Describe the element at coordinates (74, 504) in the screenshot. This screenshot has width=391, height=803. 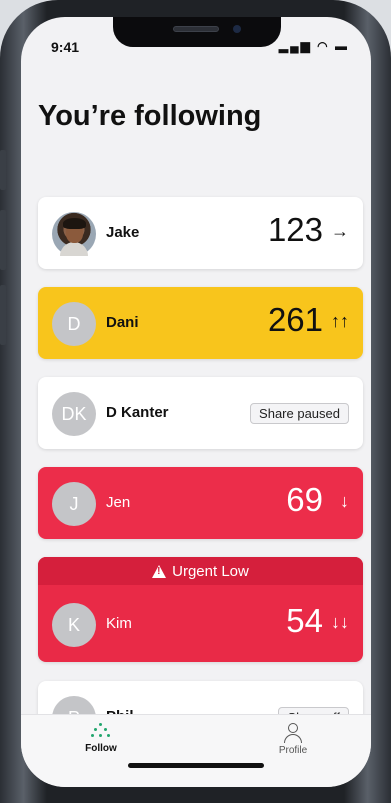
I see `avatar: J` at that location.